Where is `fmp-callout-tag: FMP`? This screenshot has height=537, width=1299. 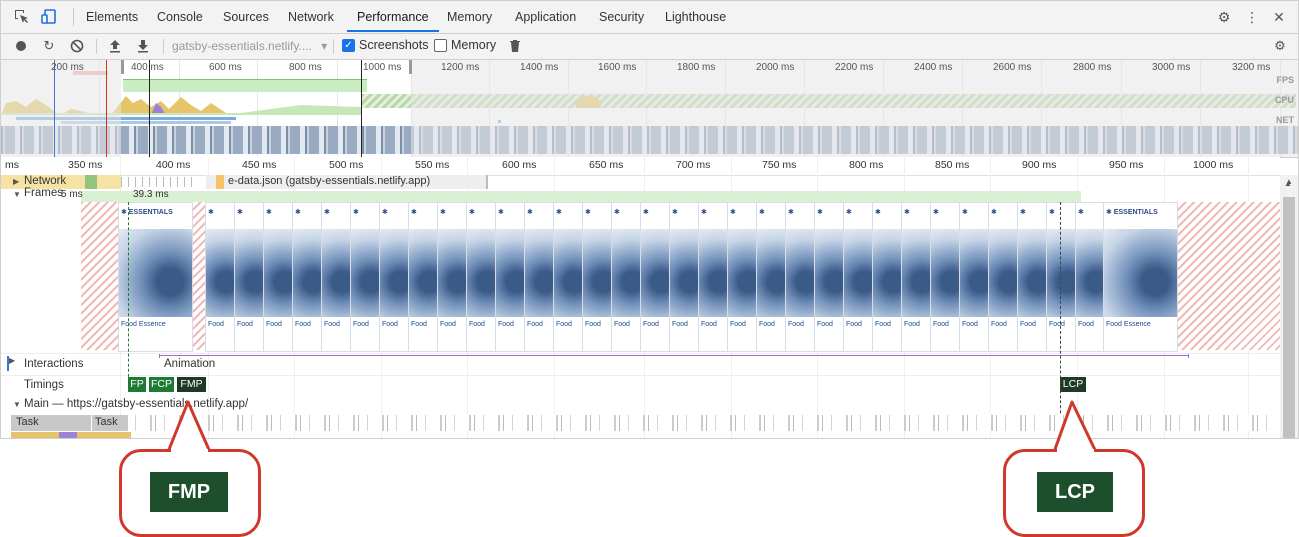 fmp-callout-tag: FMP is located at coordinates (189, 492).